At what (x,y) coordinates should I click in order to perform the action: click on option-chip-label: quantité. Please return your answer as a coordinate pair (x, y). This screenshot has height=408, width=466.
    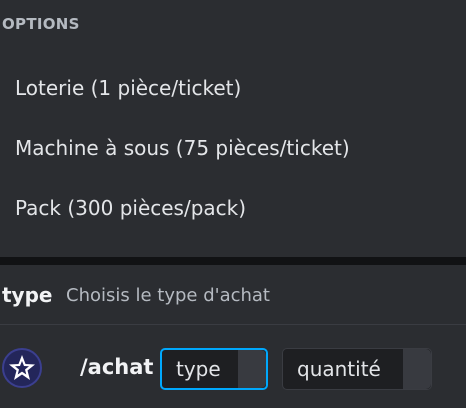
    Looking at the image, I should click on (339, 369).